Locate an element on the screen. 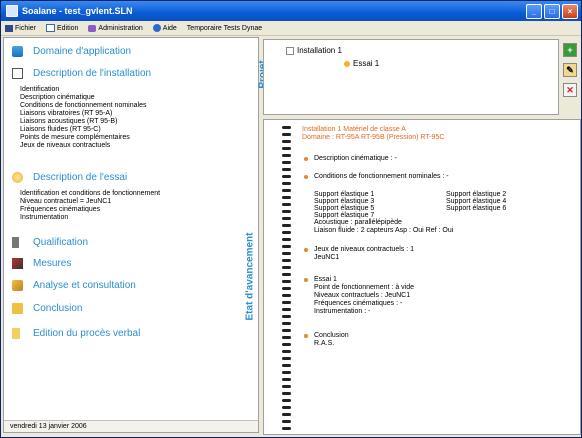 This screenshot has height=438, width=582. tree-essai-label: Essai 1 is located at coordinates (366, 63).